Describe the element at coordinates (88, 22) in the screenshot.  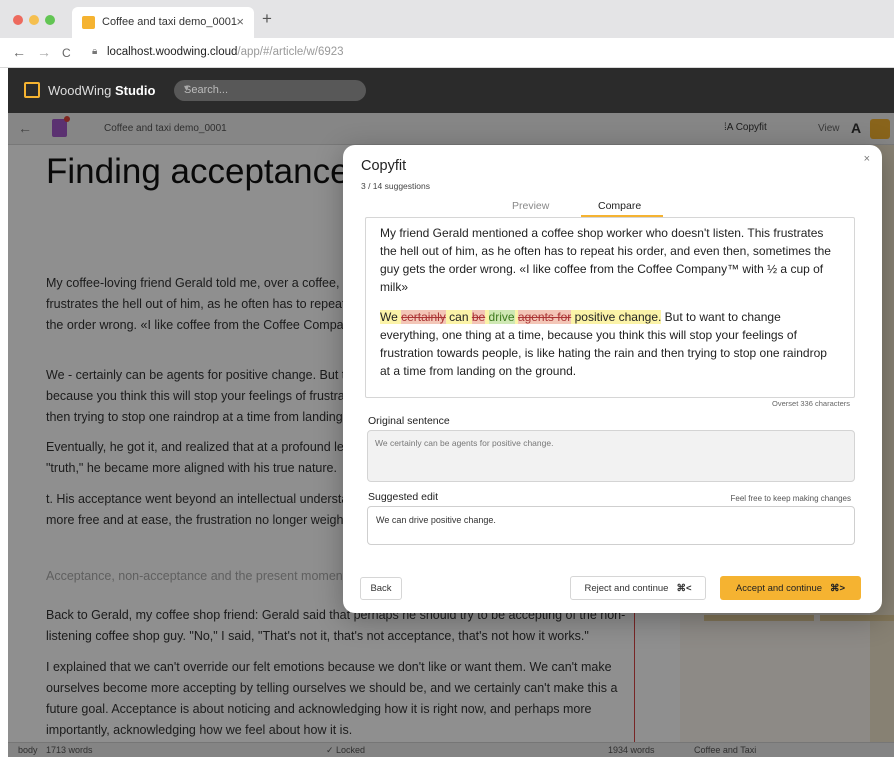
I see `favicon-icon` at that location.